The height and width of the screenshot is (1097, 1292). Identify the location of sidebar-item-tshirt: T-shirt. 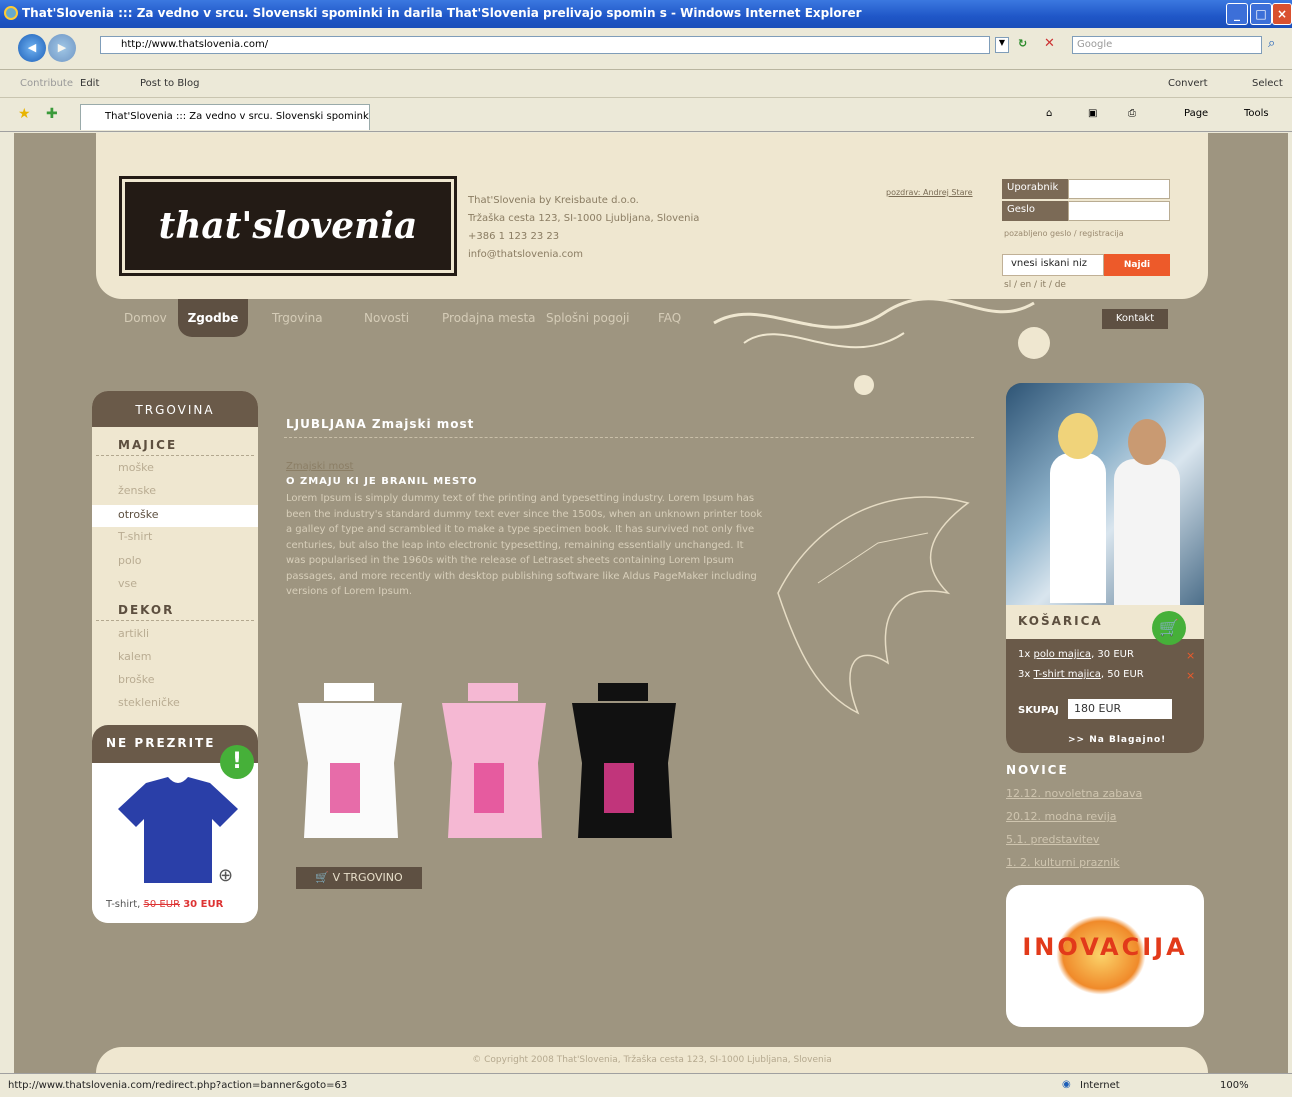
(135, 536).